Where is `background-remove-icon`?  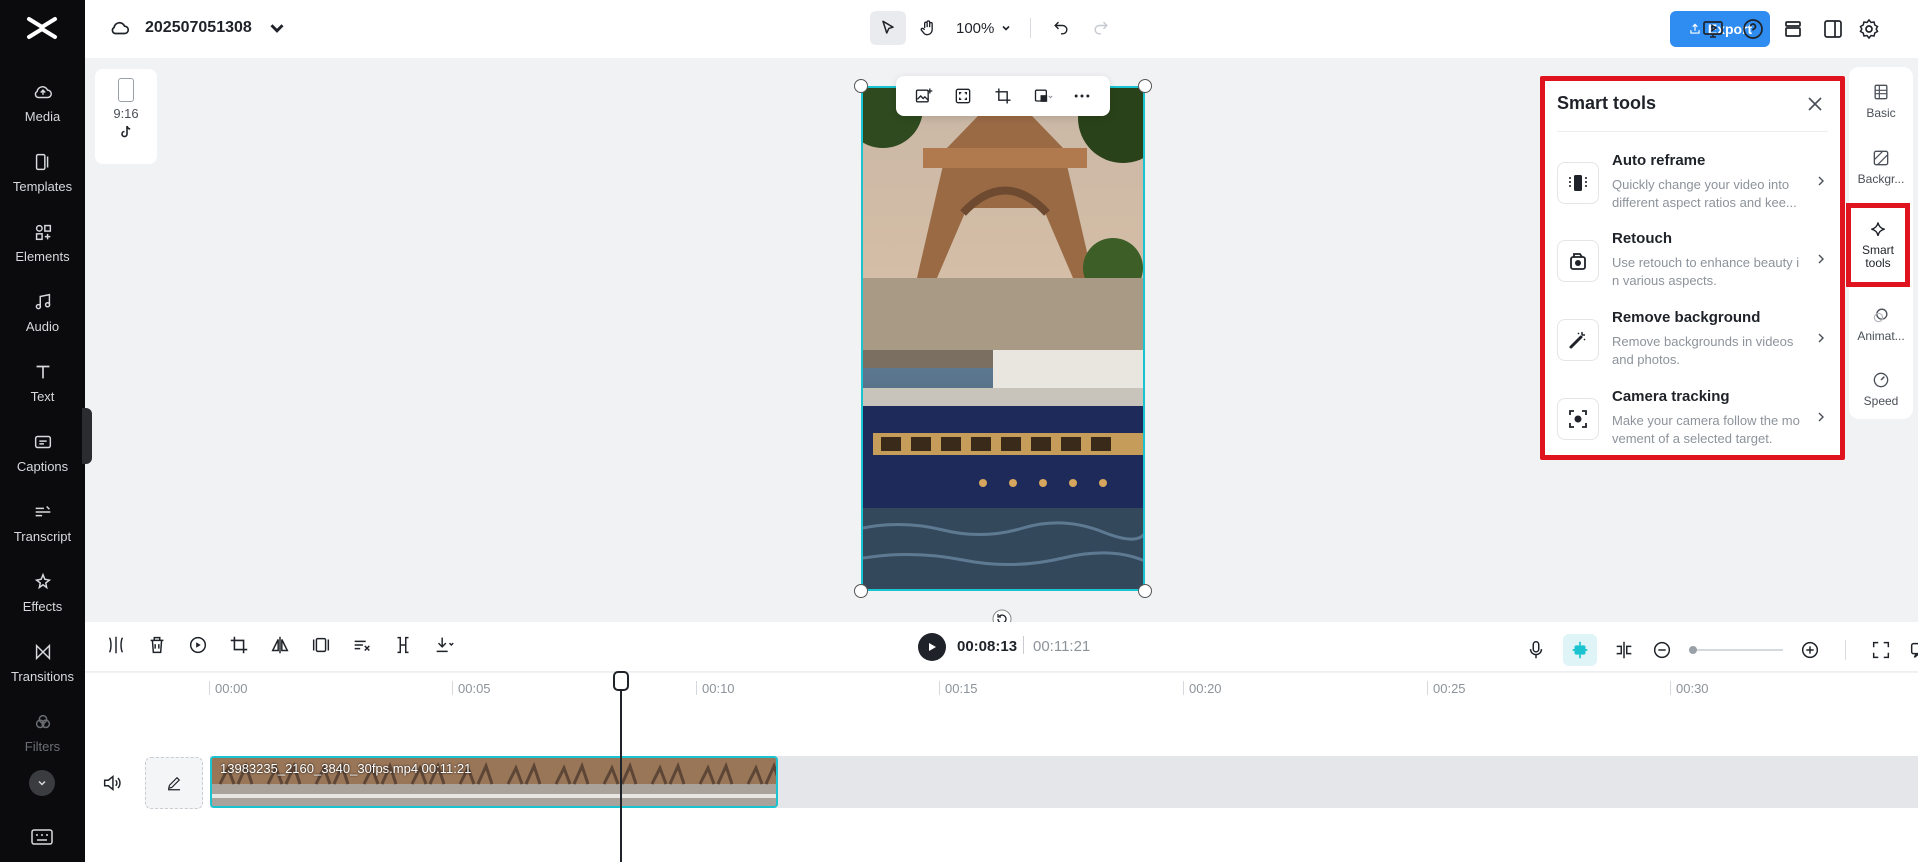 background-remove-icon is located at coordinates (1043, 96).